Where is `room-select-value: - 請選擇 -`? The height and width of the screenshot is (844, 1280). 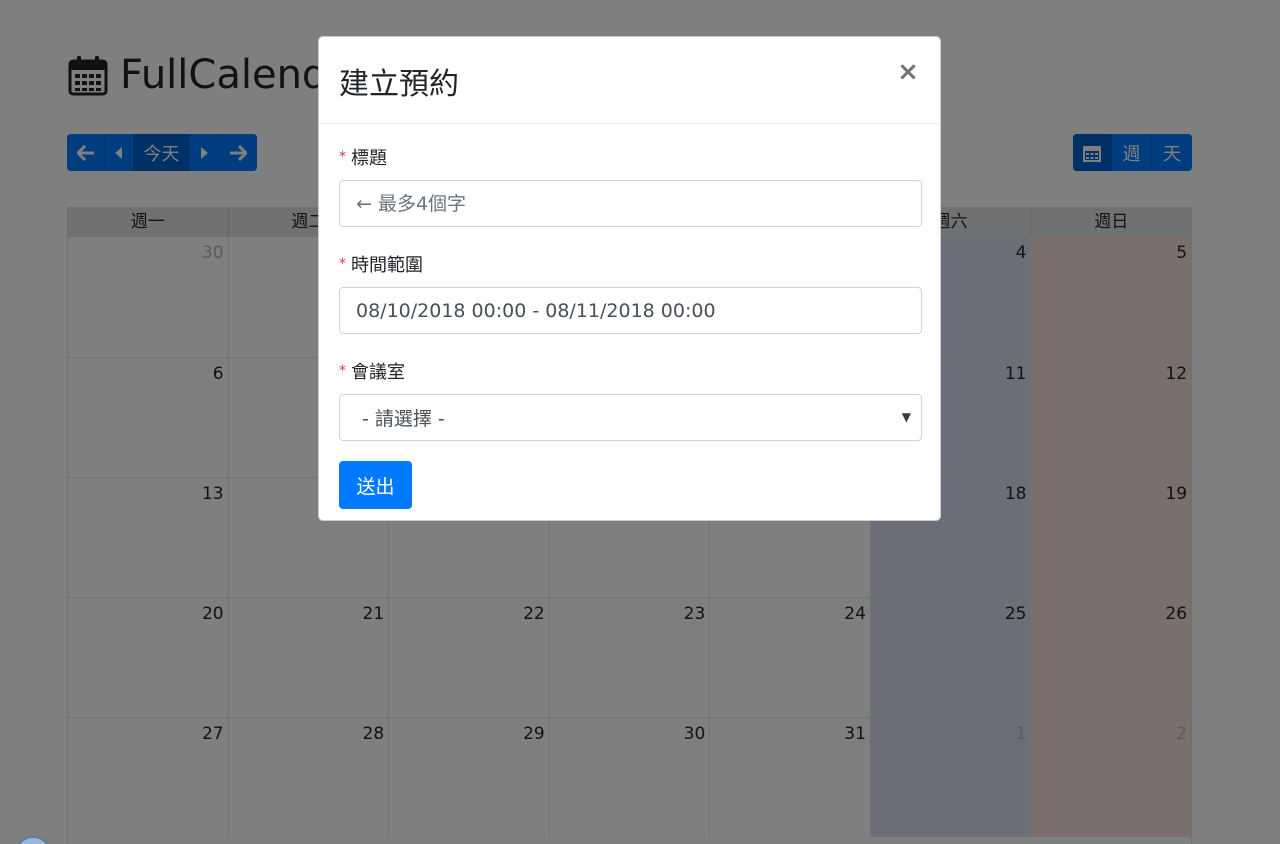 room-select-value: - 請選擇 - is located at coordinates (403, 419).